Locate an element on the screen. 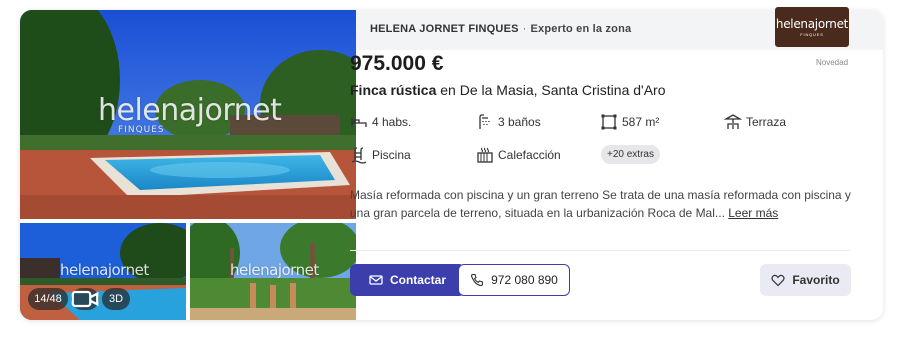 The image size is (900, 337). read-more-link: Leer más is located at coordinates (753, 213).